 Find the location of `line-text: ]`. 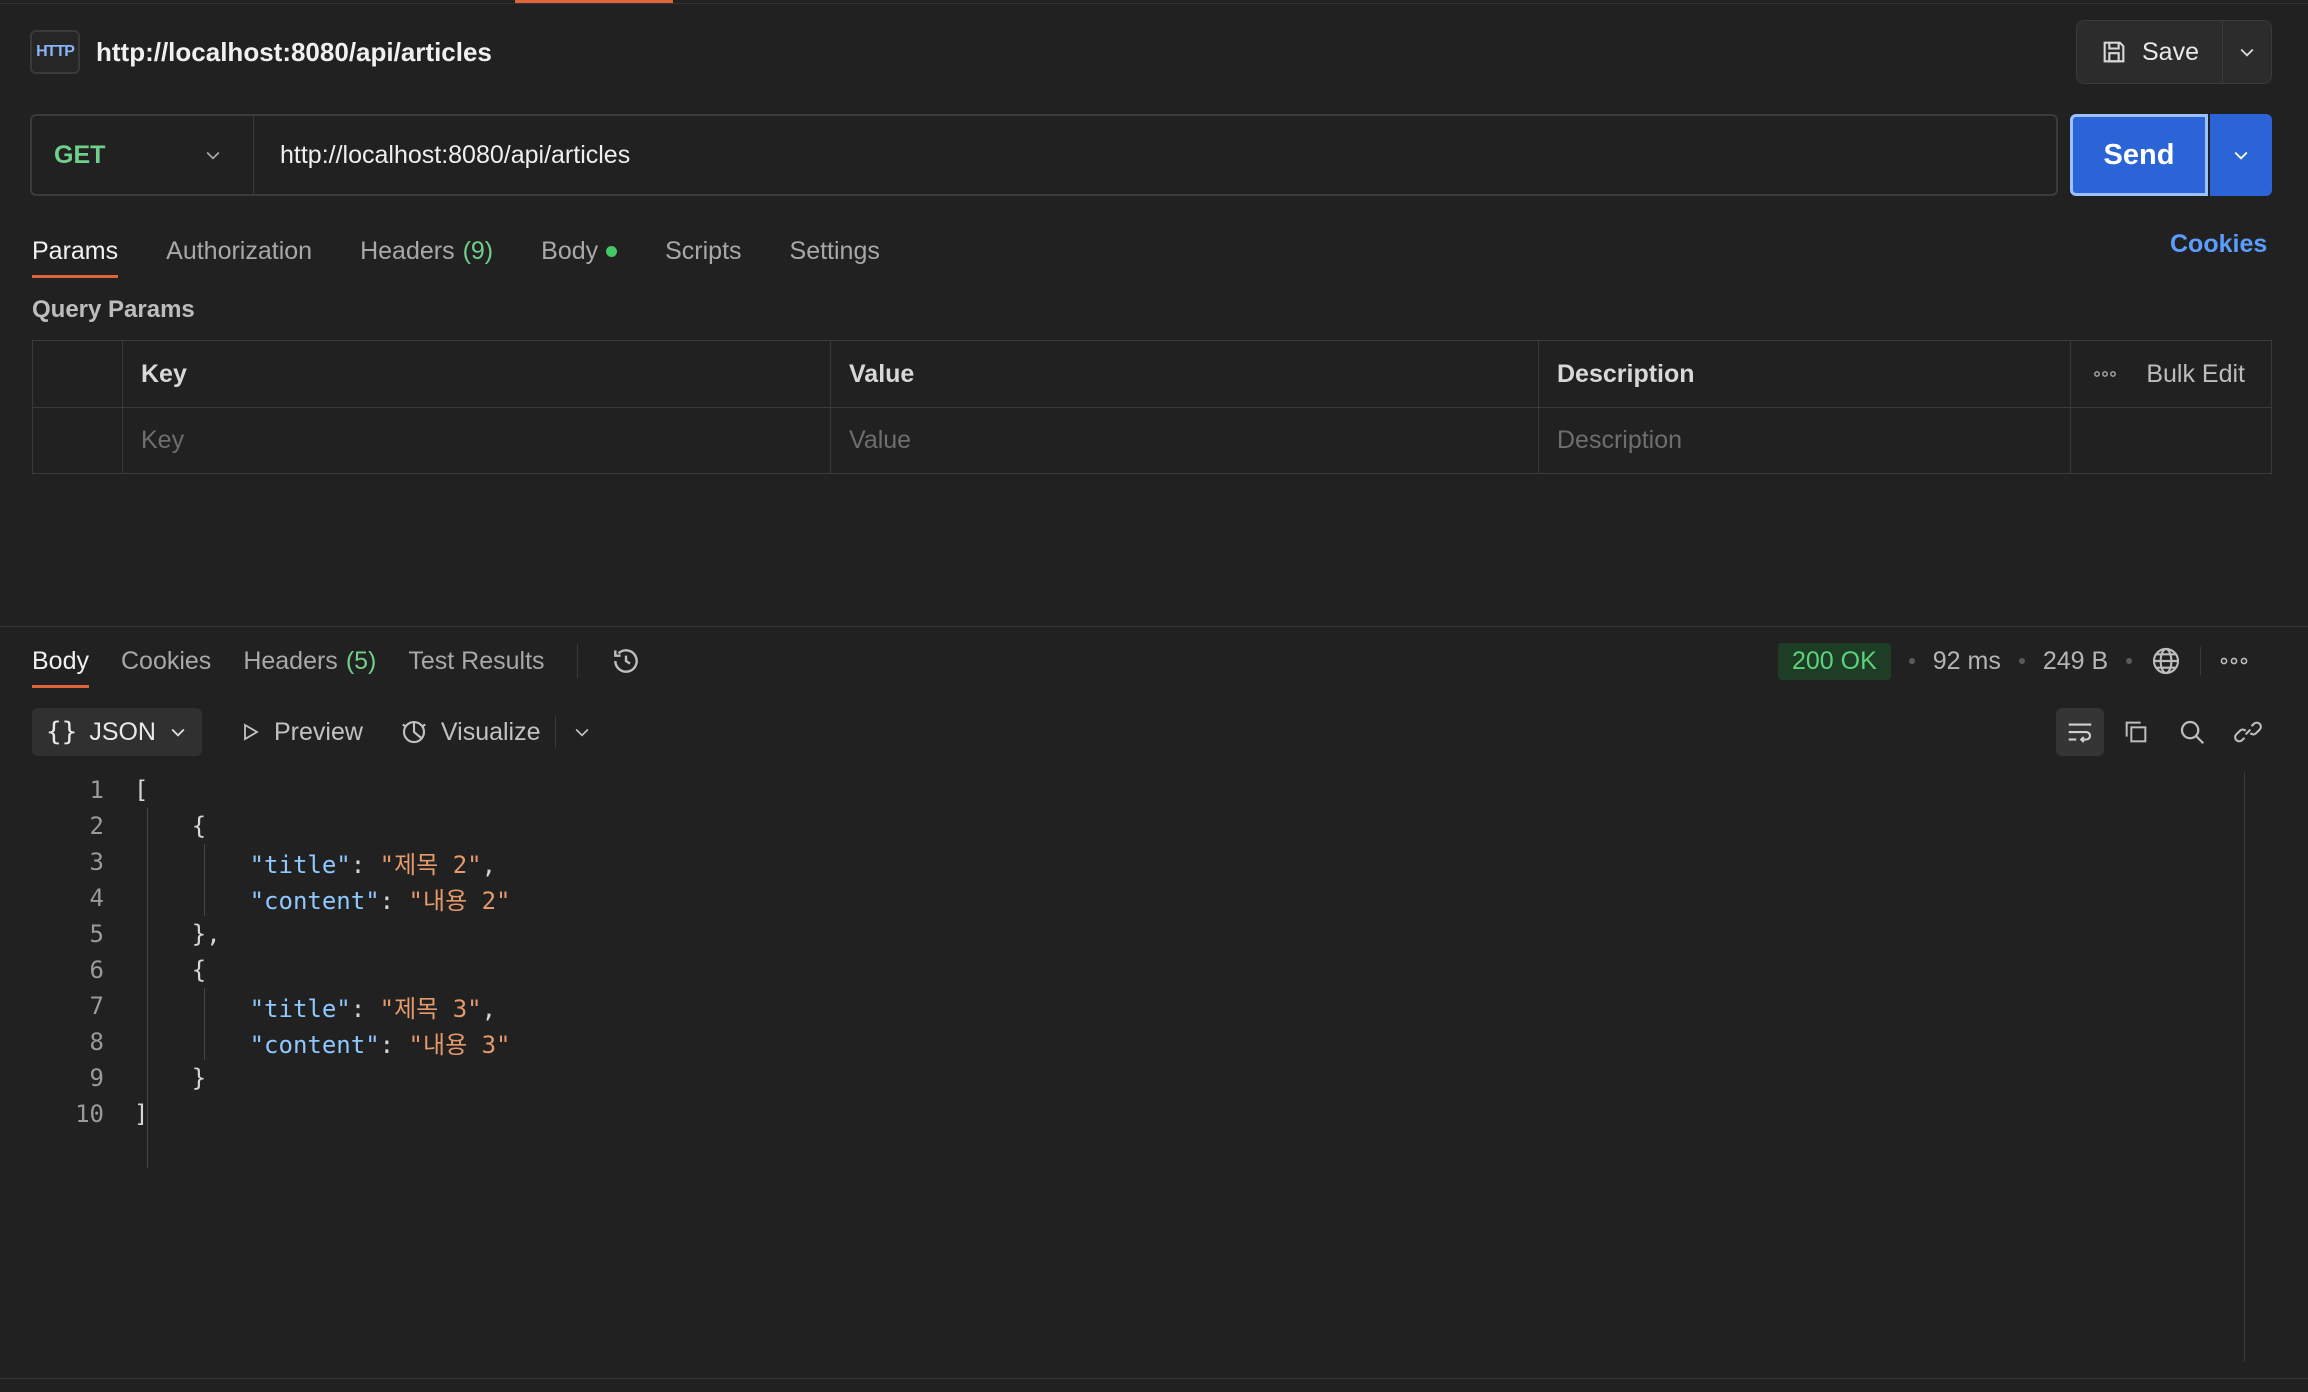

line-text: ] is located at coordinates (141, 1114).